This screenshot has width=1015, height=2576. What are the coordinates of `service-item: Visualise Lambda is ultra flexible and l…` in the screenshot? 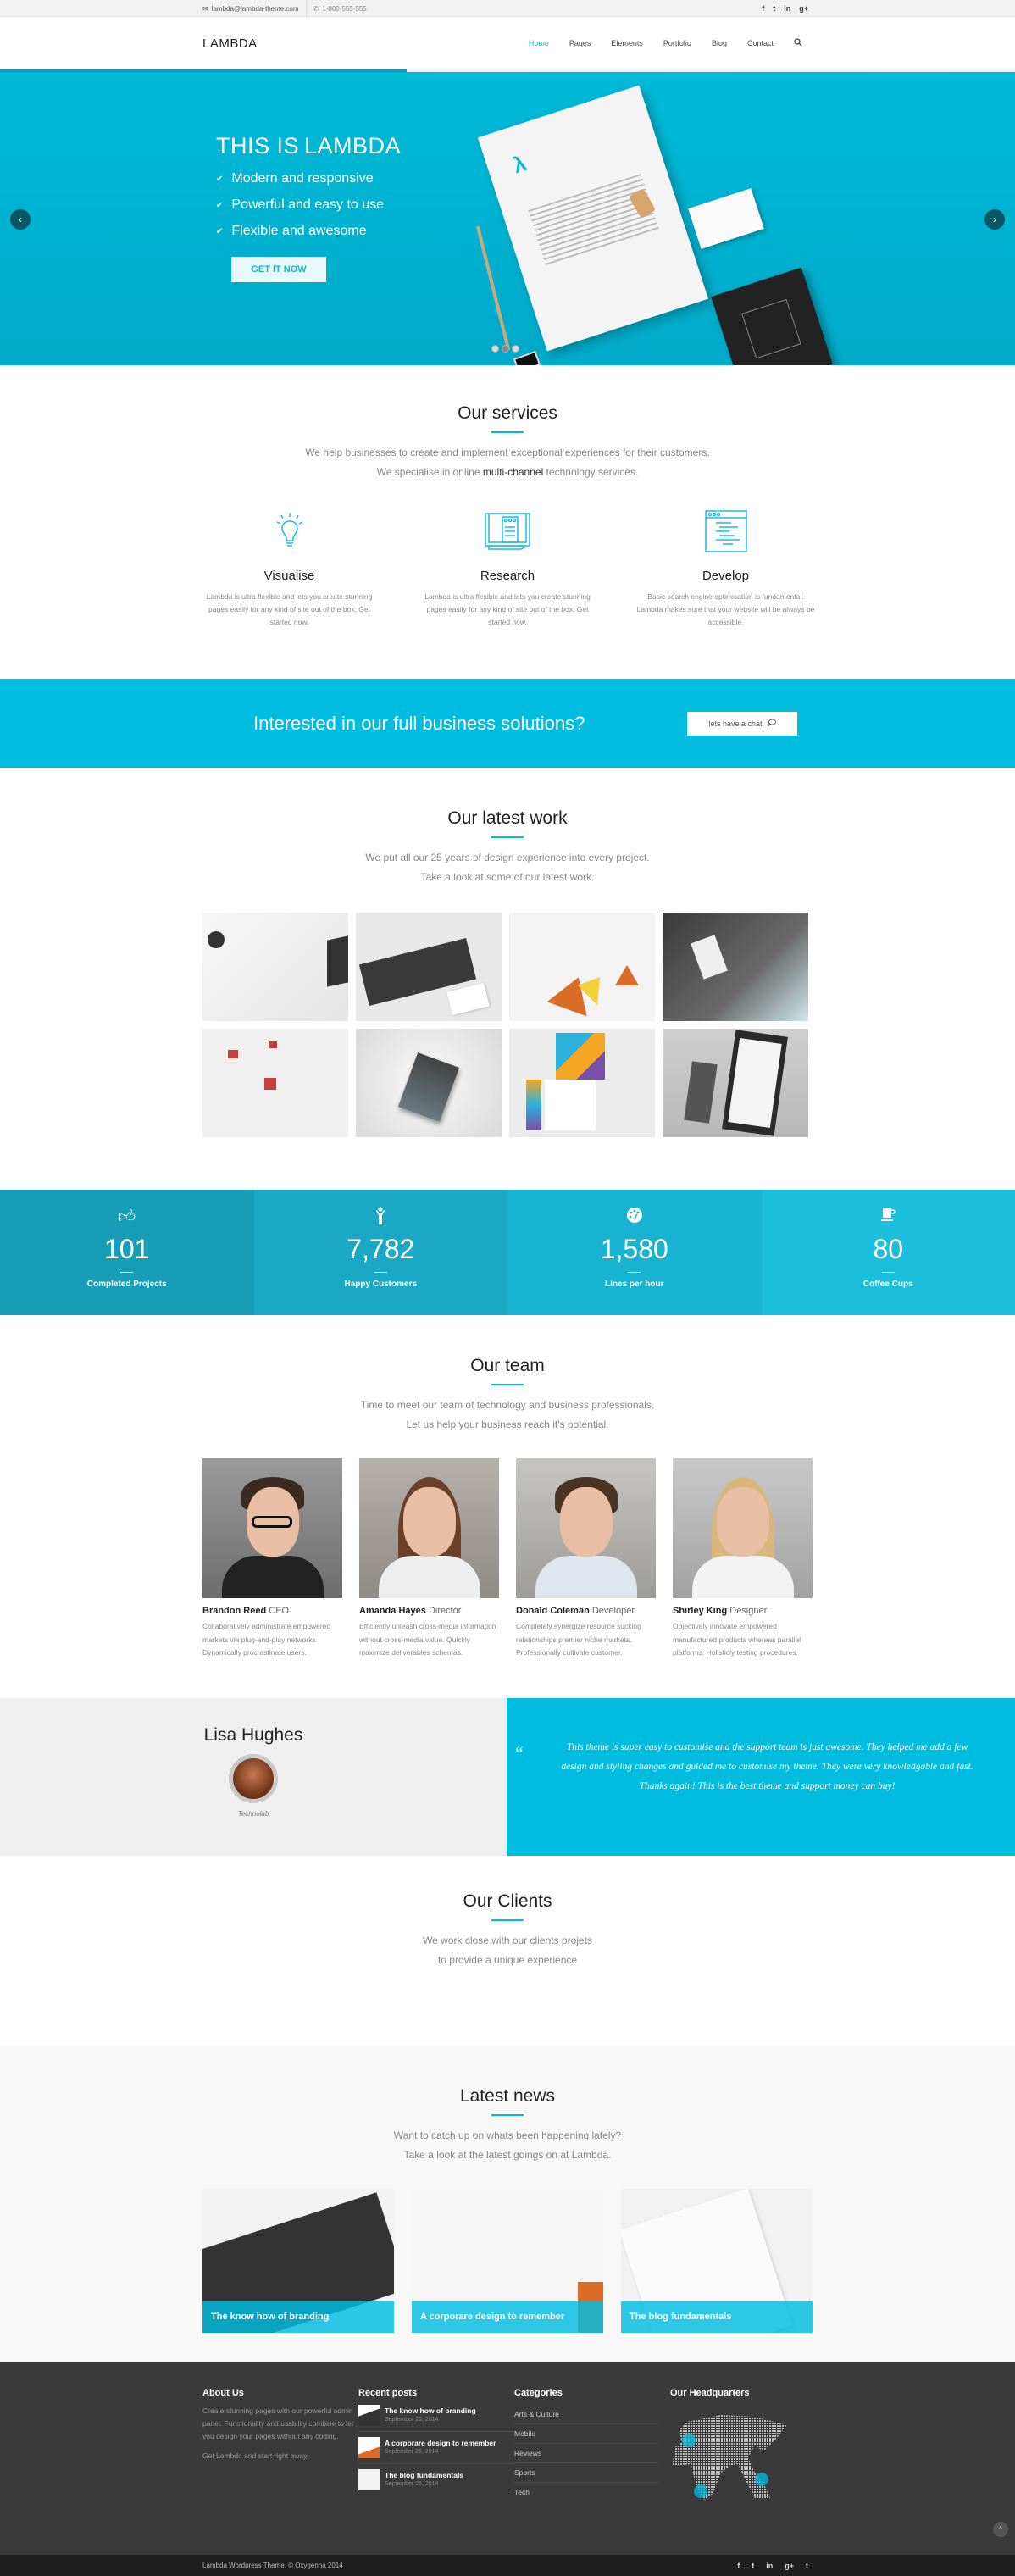 It's located at (289, 568).